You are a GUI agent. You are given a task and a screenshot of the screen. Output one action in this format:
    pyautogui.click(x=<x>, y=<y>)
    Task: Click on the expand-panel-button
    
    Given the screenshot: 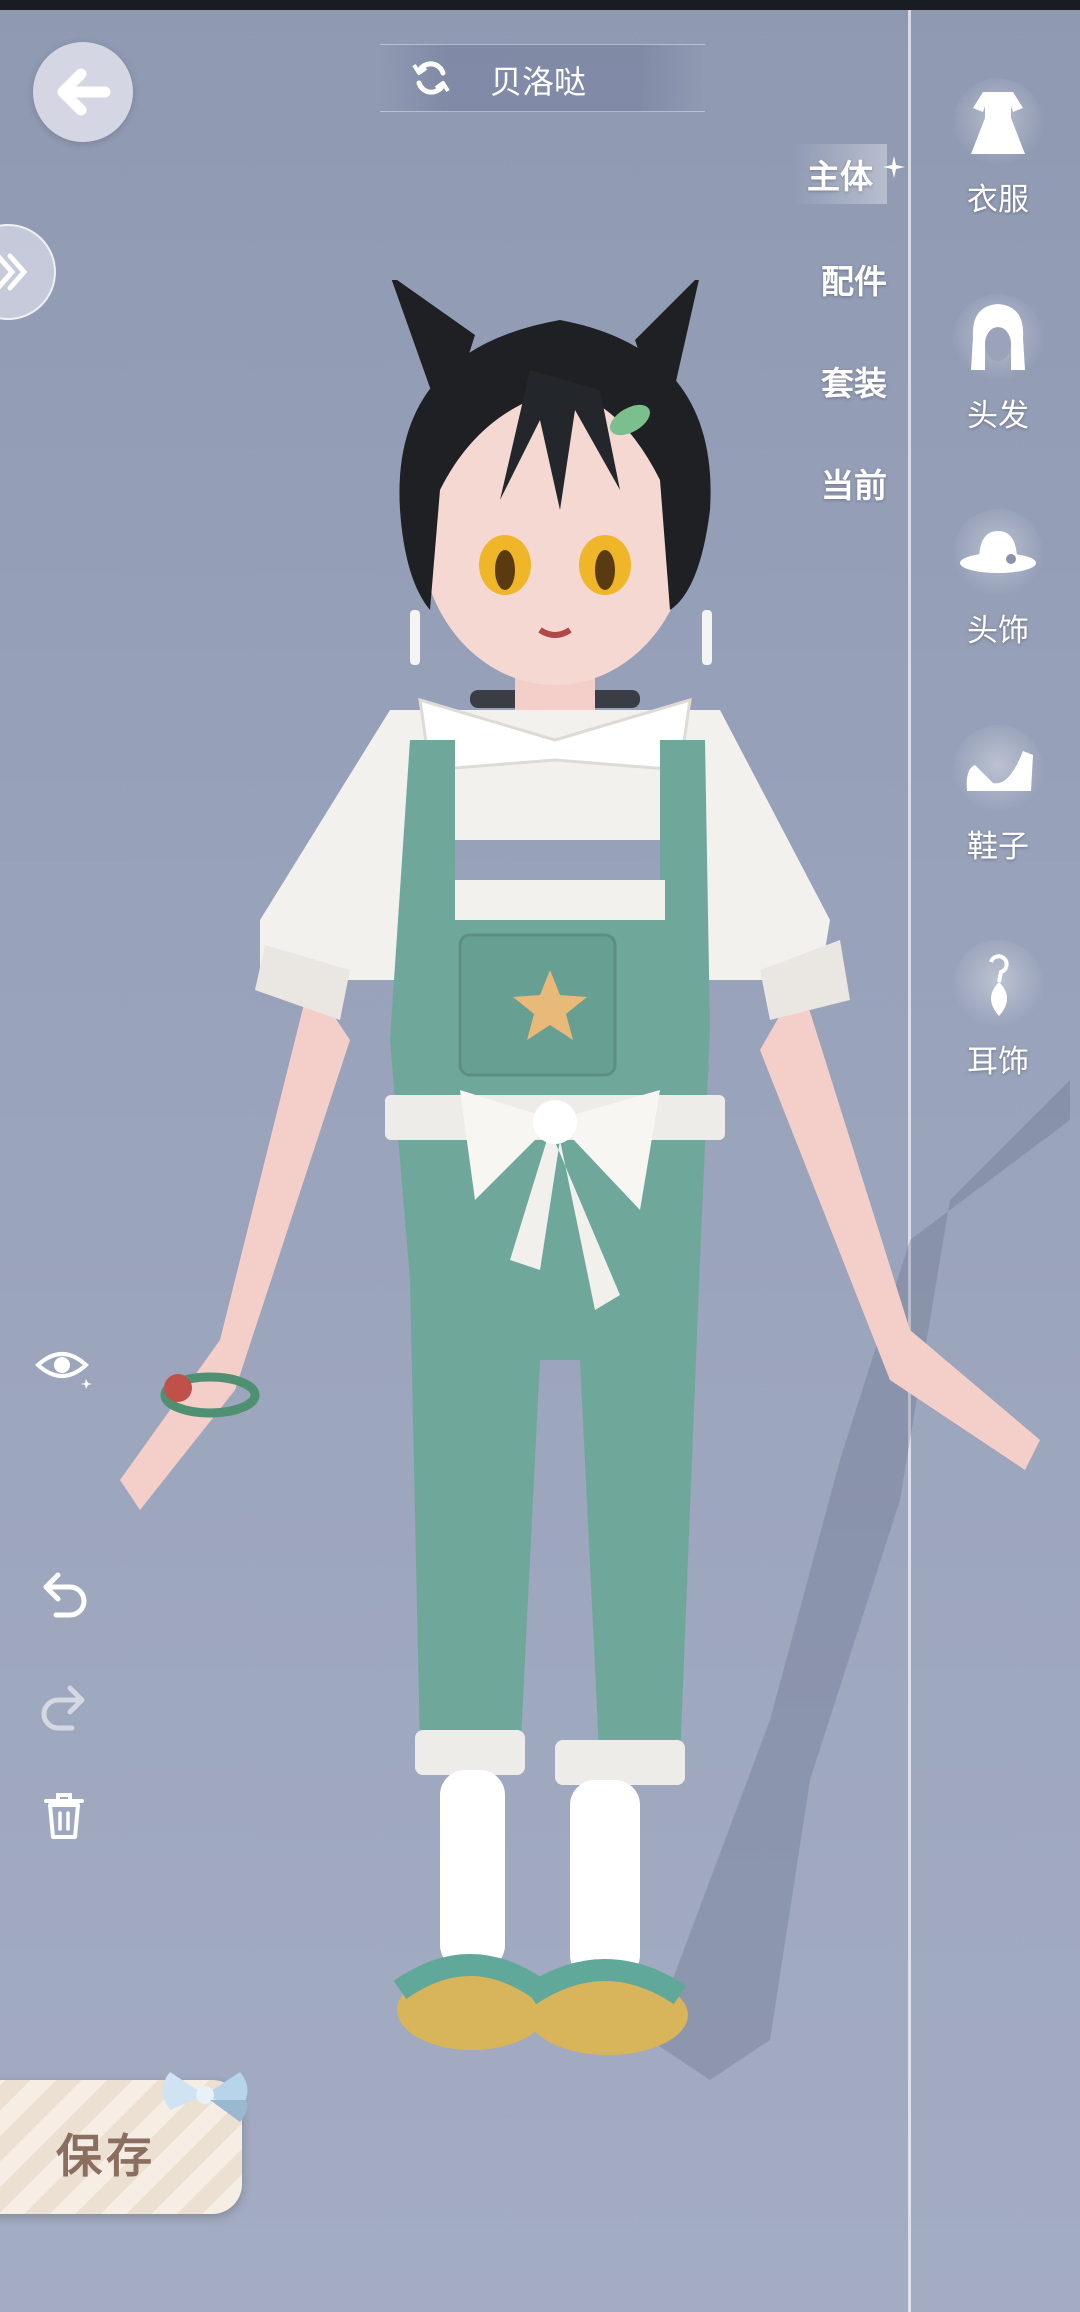 What is the action you would take?
    pyautogui.click(x=28, y=272)
    